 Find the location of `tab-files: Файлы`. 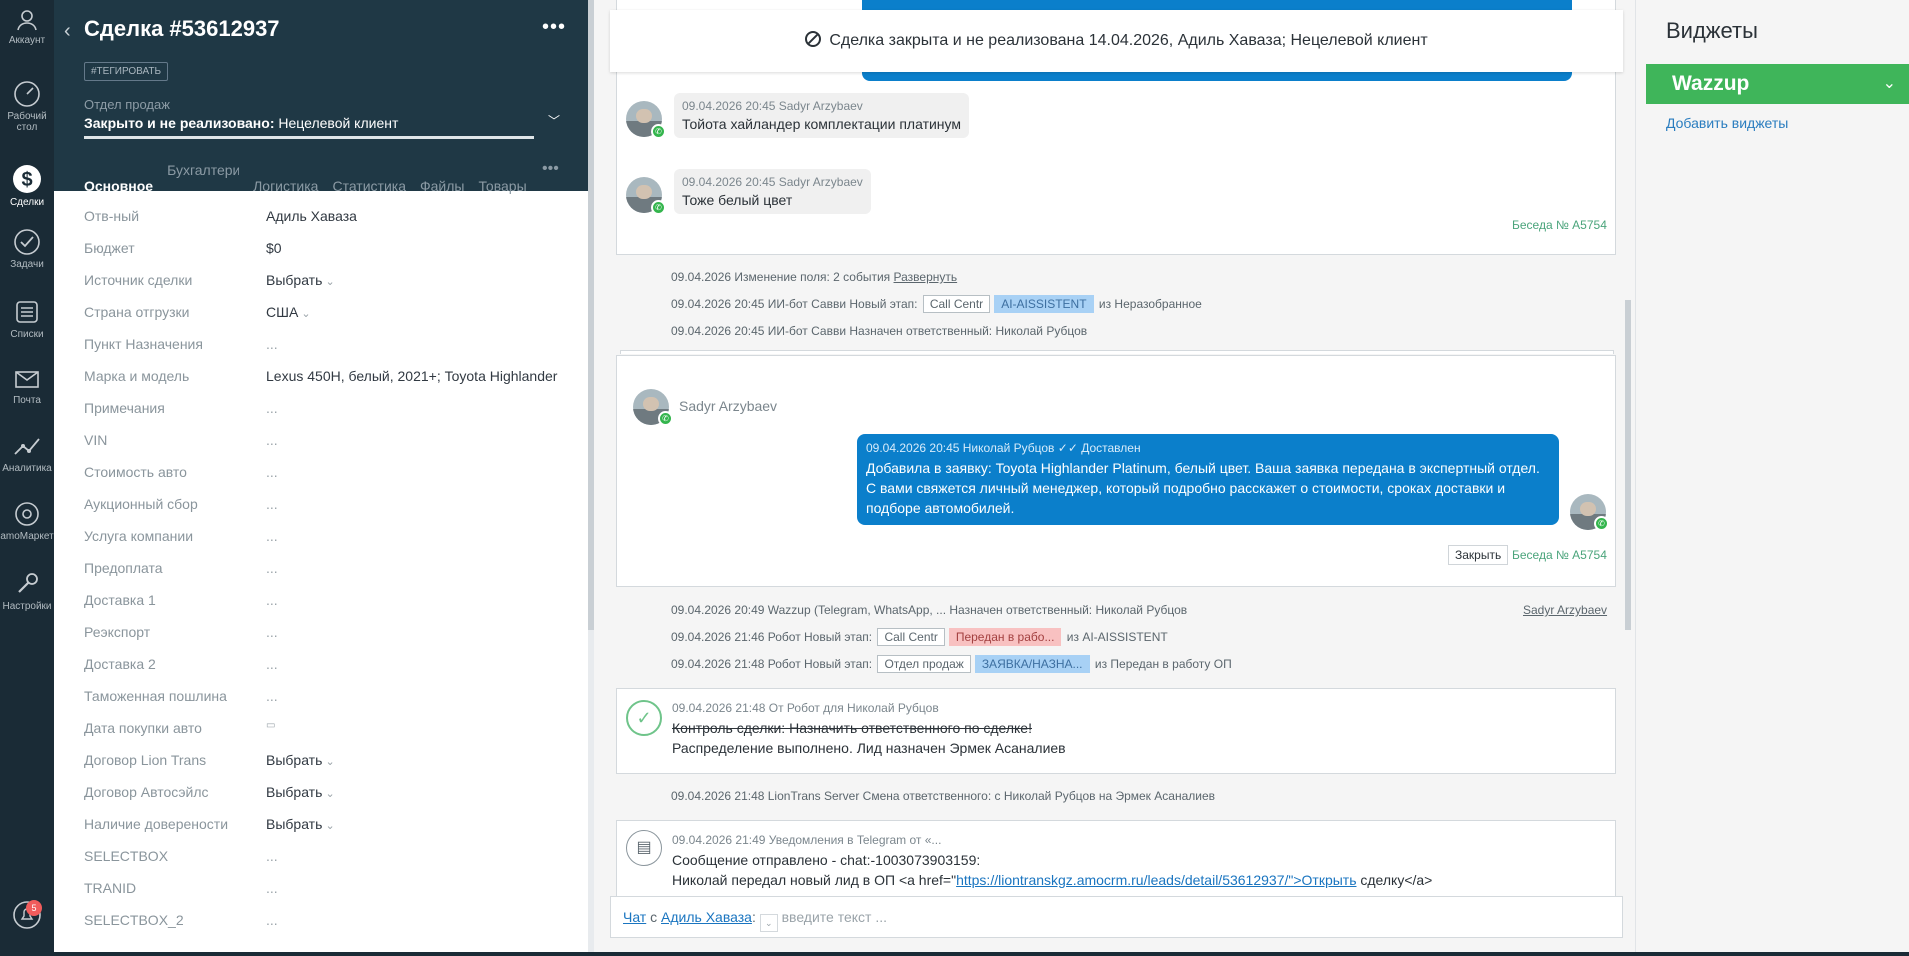

tab-files: Файлы is located at coordinates (442, 191).